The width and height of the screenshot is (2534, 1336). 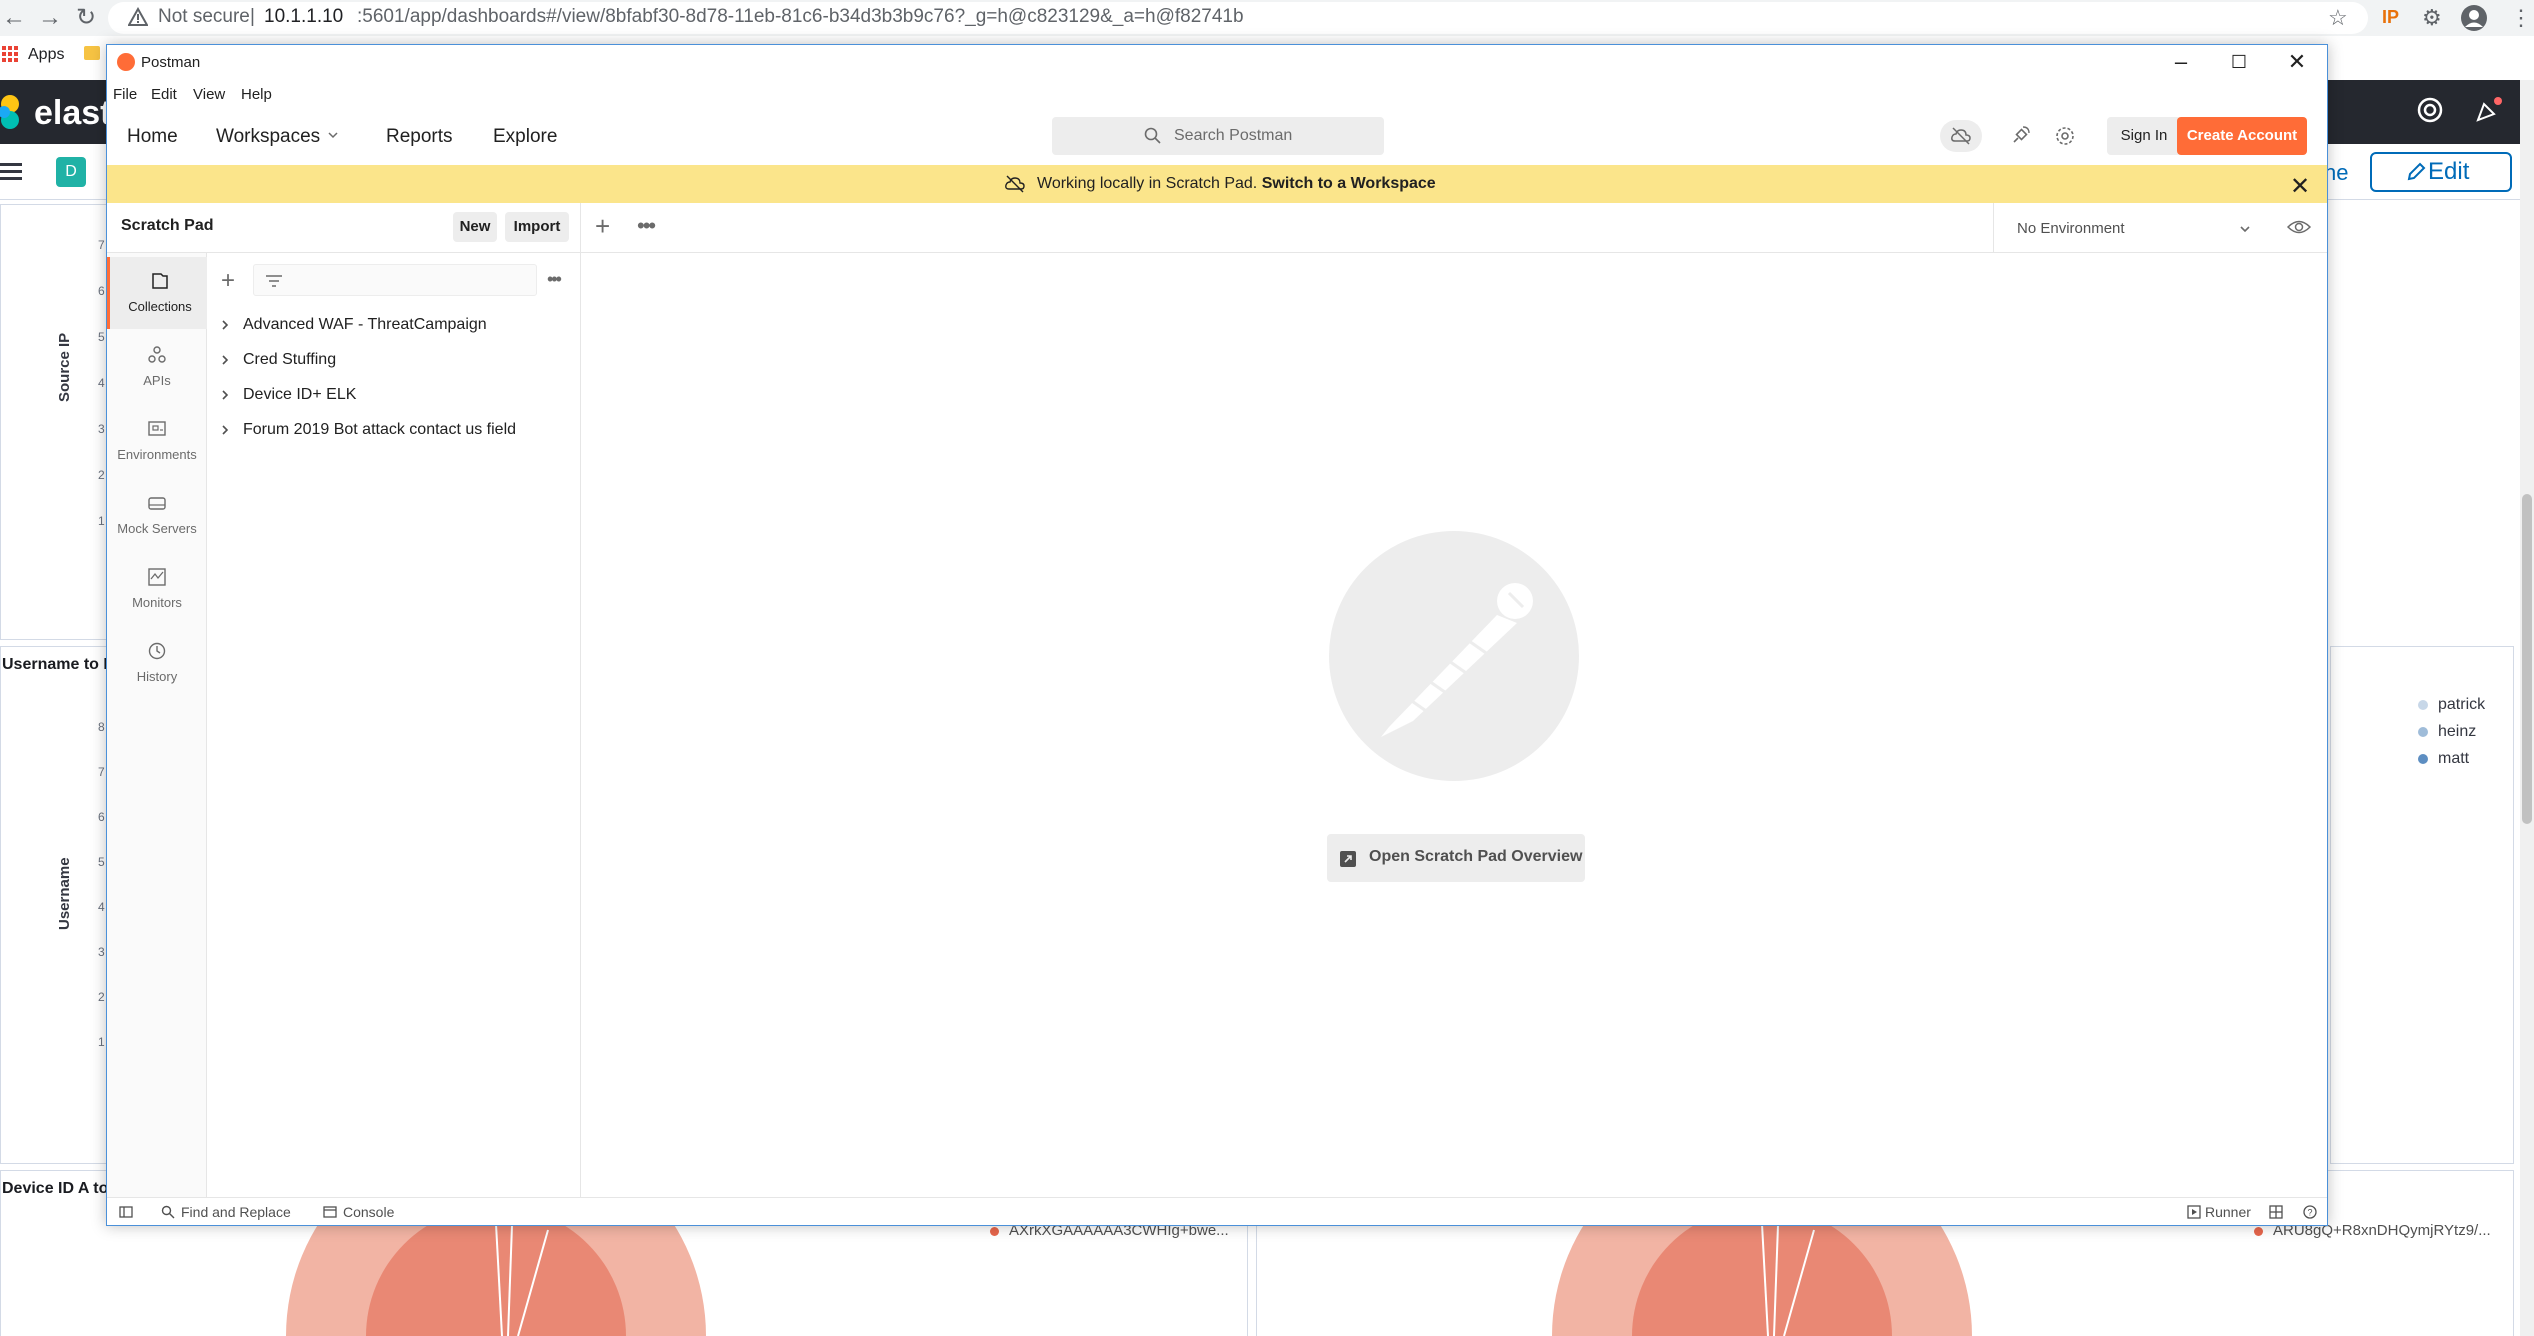 I want to click on profile-icon, so click(x=2474, y=18).